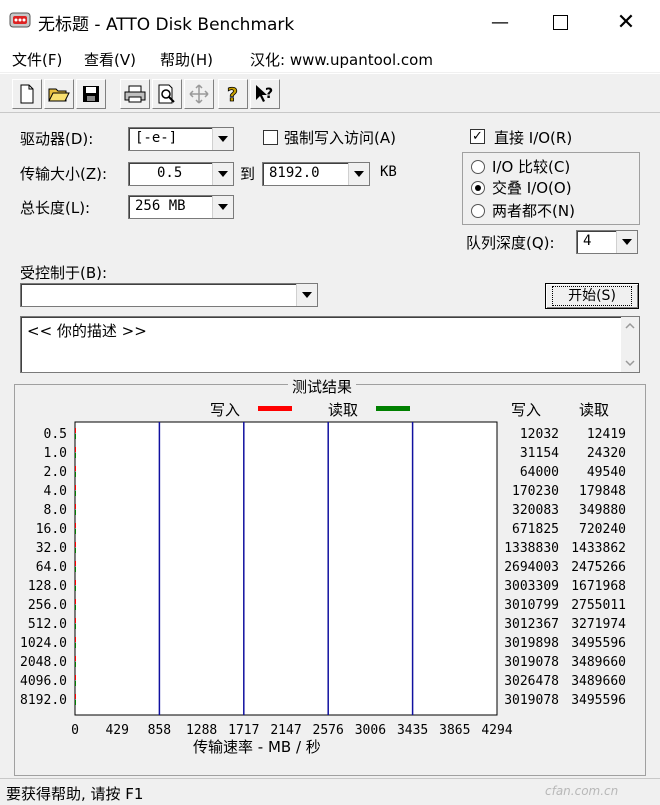 Image resolution: width=660 pixels, height=805 pixels. What do you see at coordinates (510, 243) in the screenshot?
I see `queue-depth-label: 队列深度(Q):` at bounding box center [510, 243].